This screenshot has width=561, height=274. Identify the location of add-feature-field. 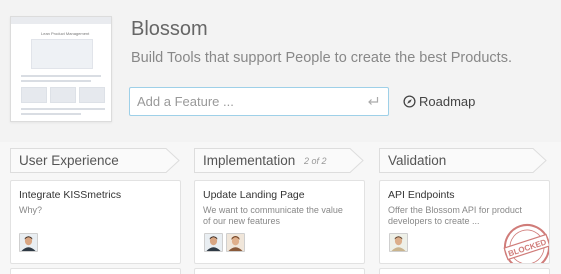
(259, 101).